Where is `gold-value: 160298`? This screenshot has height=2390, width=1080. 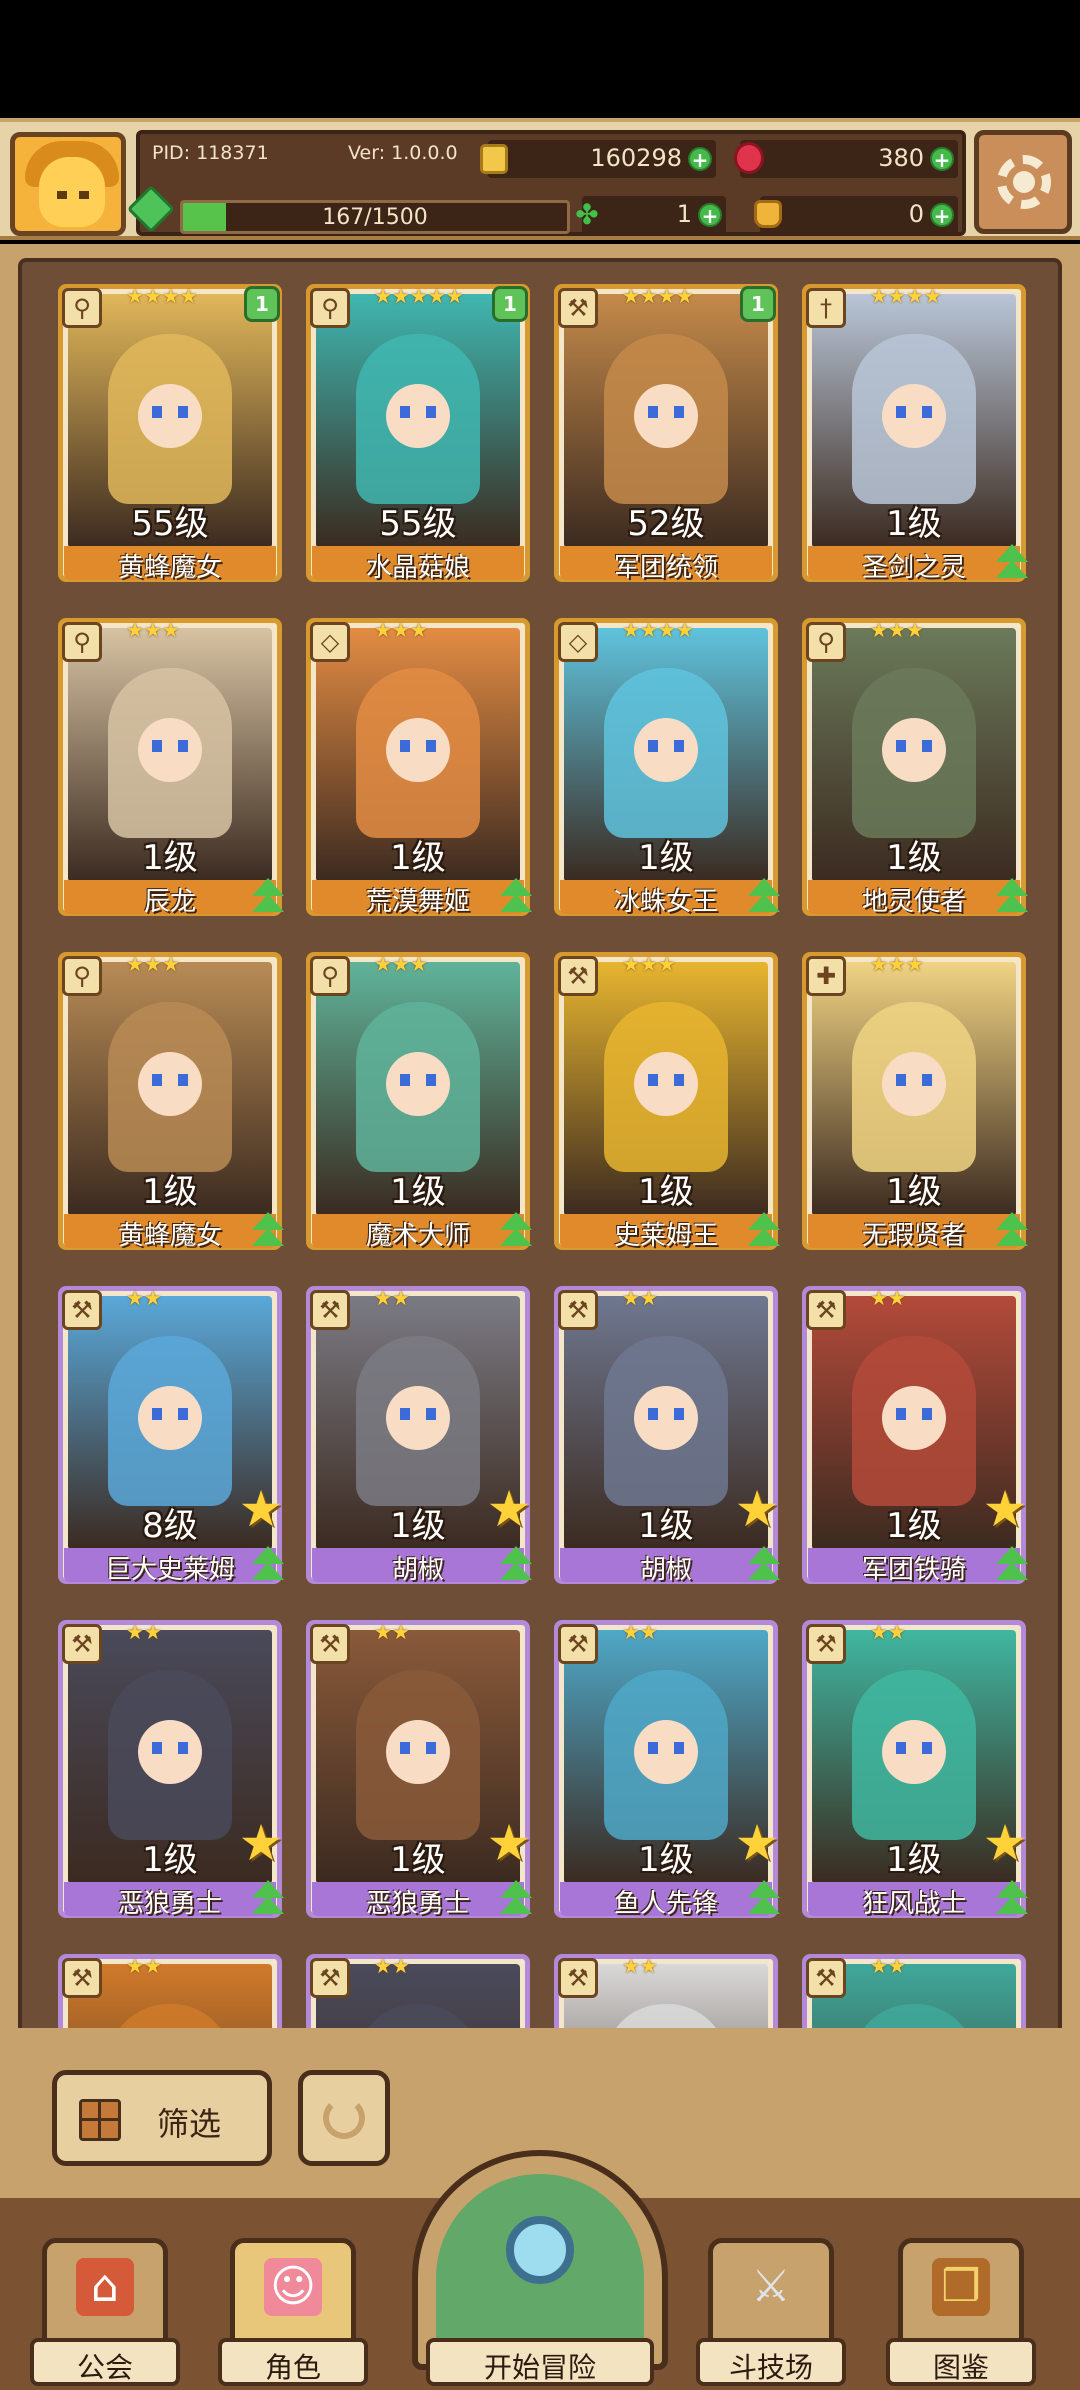 gold-value: 160298 is located at coordinates (636, 158).